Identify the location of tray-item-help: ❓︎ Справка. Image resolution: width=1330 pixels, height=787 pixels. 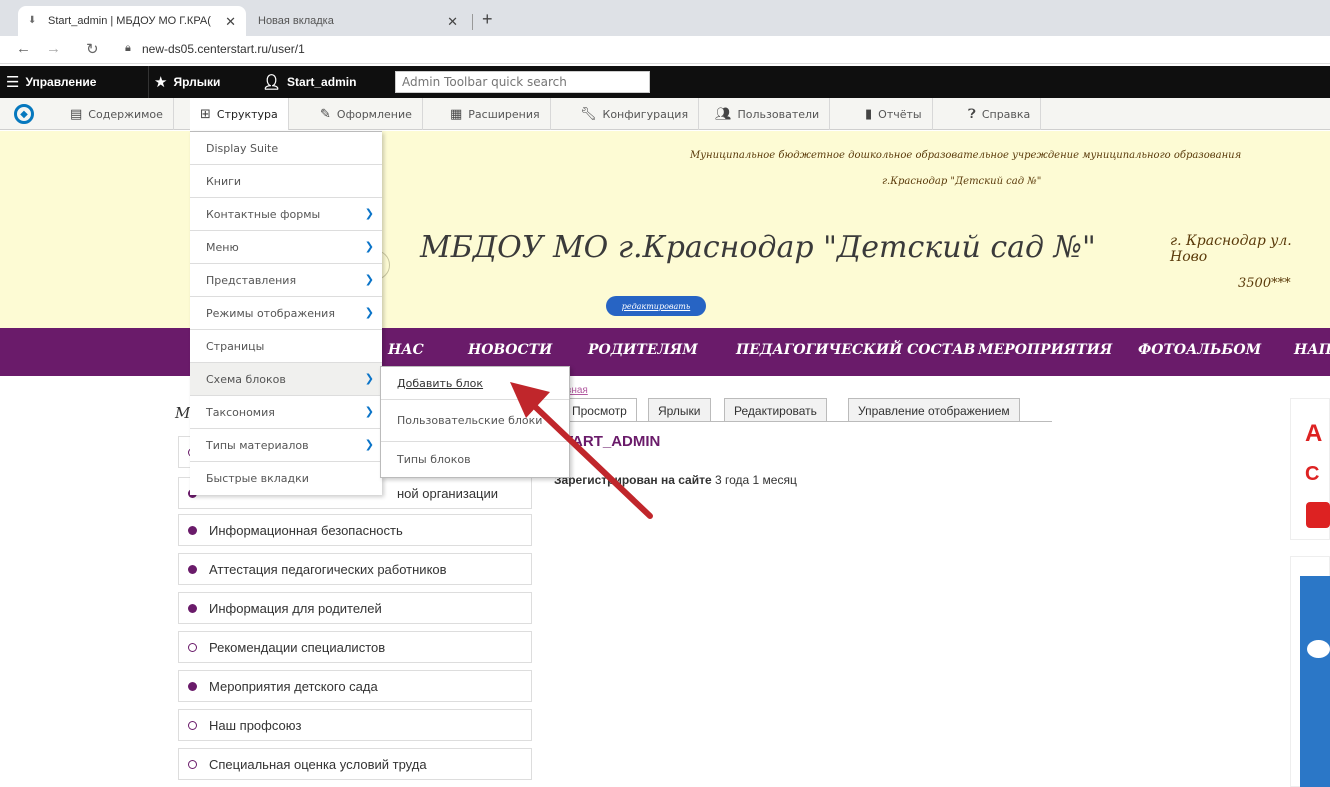
(1000, 114).